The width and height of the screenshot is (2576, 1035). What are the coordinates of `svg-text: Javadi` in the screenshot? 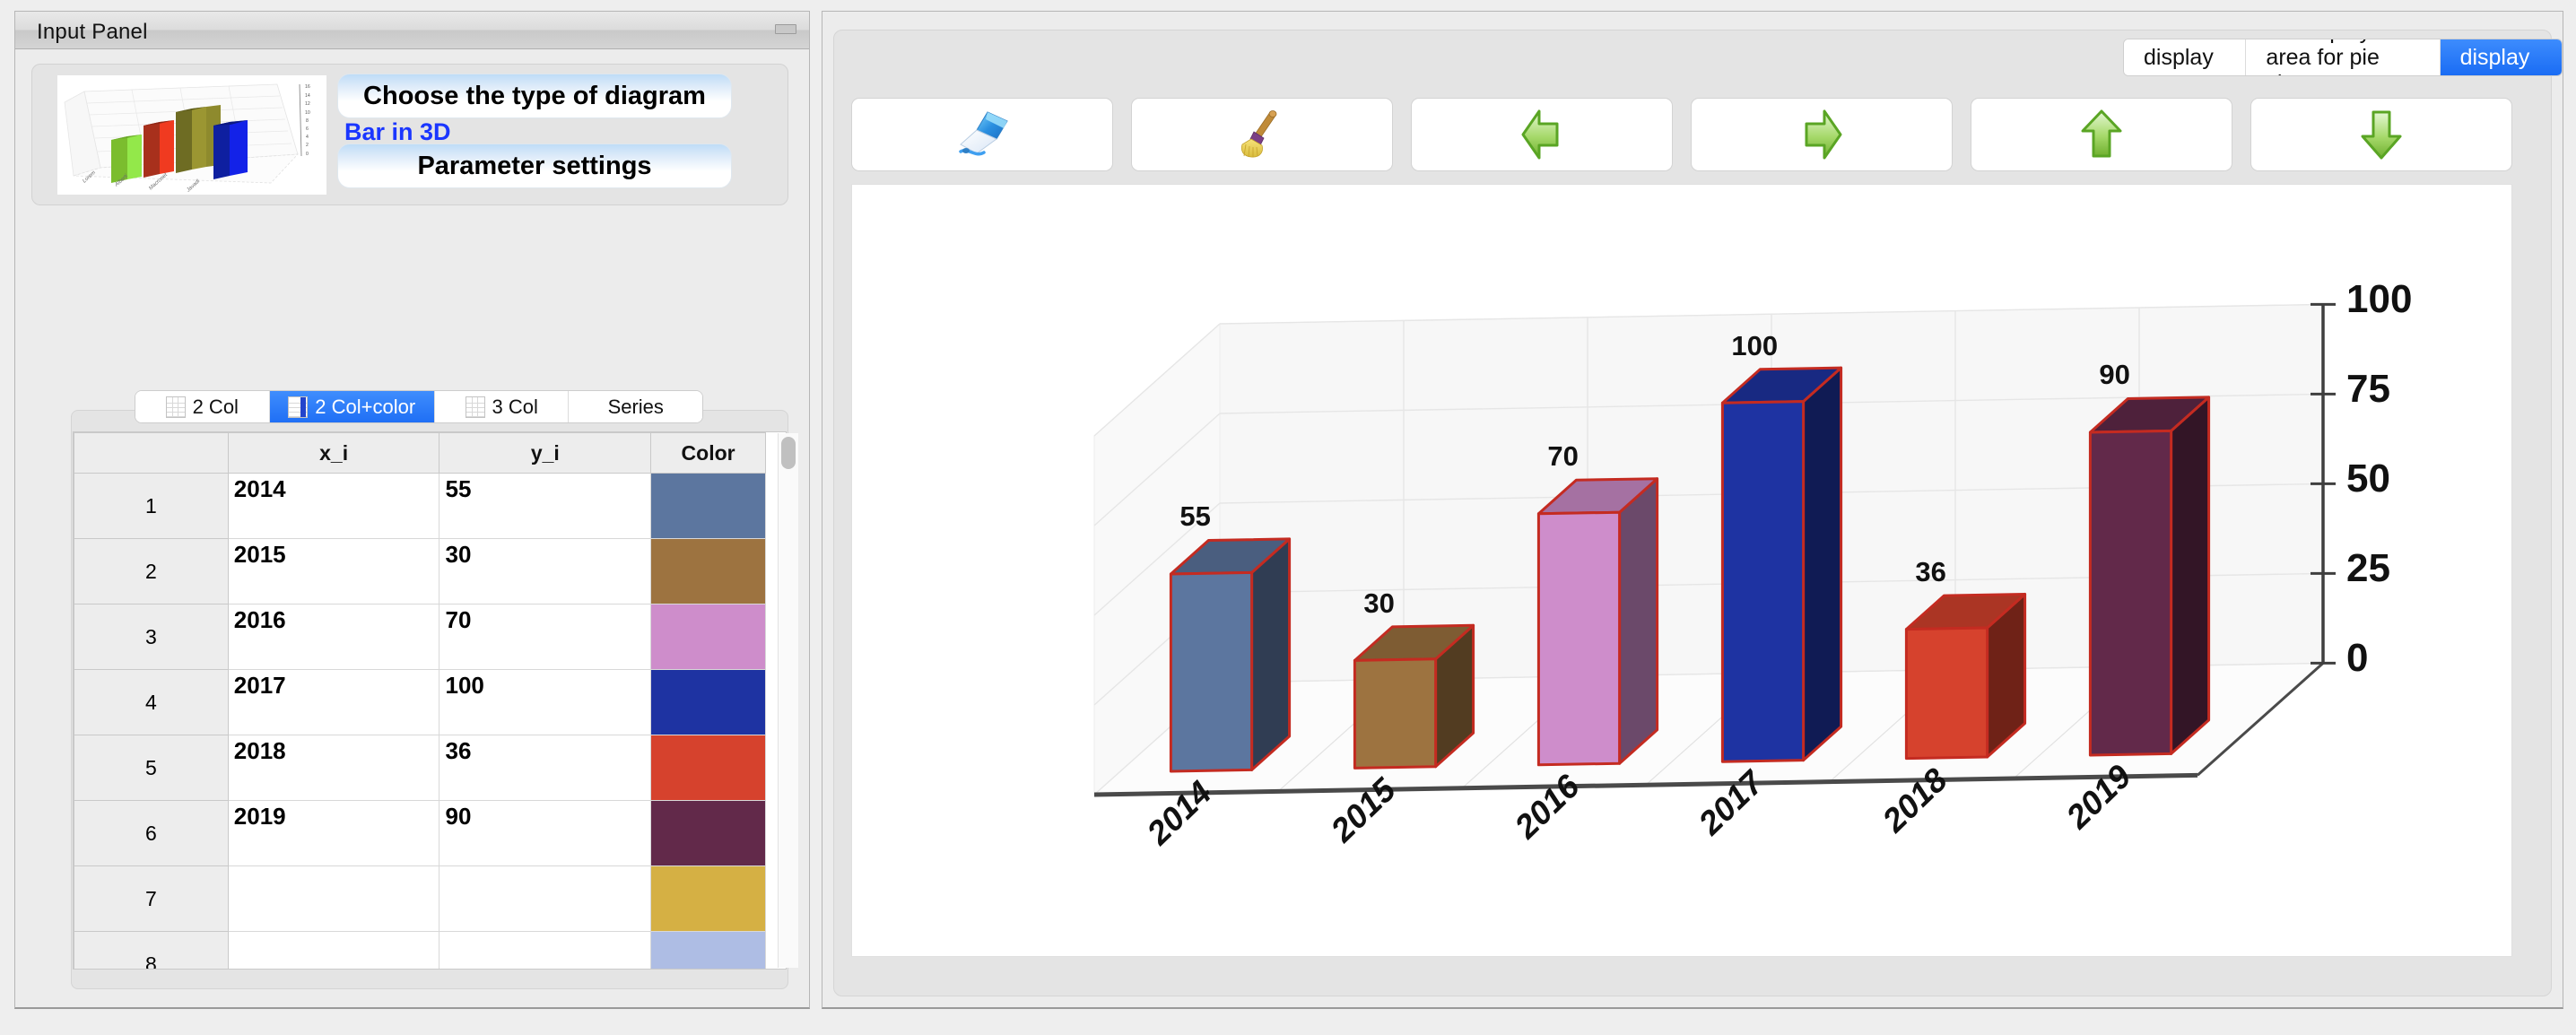 It's located at (194, 186).